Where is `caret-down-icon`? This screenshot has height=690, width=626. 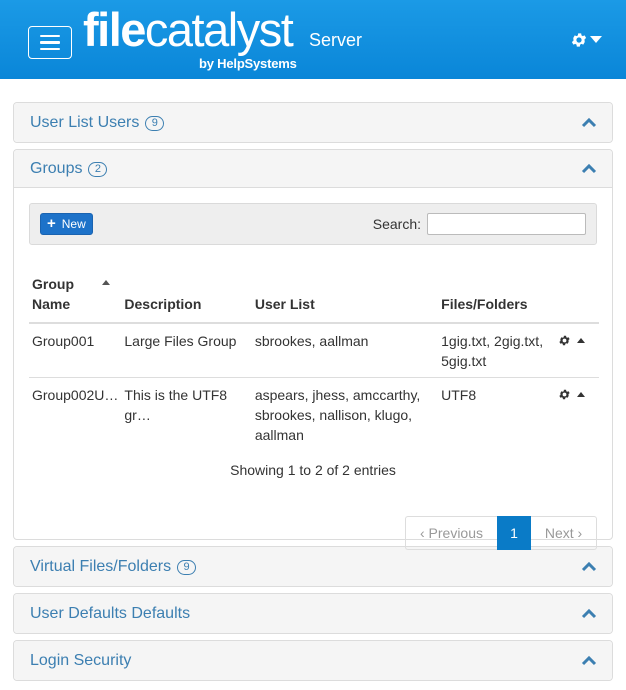
caret-down-icon is located at coordinates (596, 39).